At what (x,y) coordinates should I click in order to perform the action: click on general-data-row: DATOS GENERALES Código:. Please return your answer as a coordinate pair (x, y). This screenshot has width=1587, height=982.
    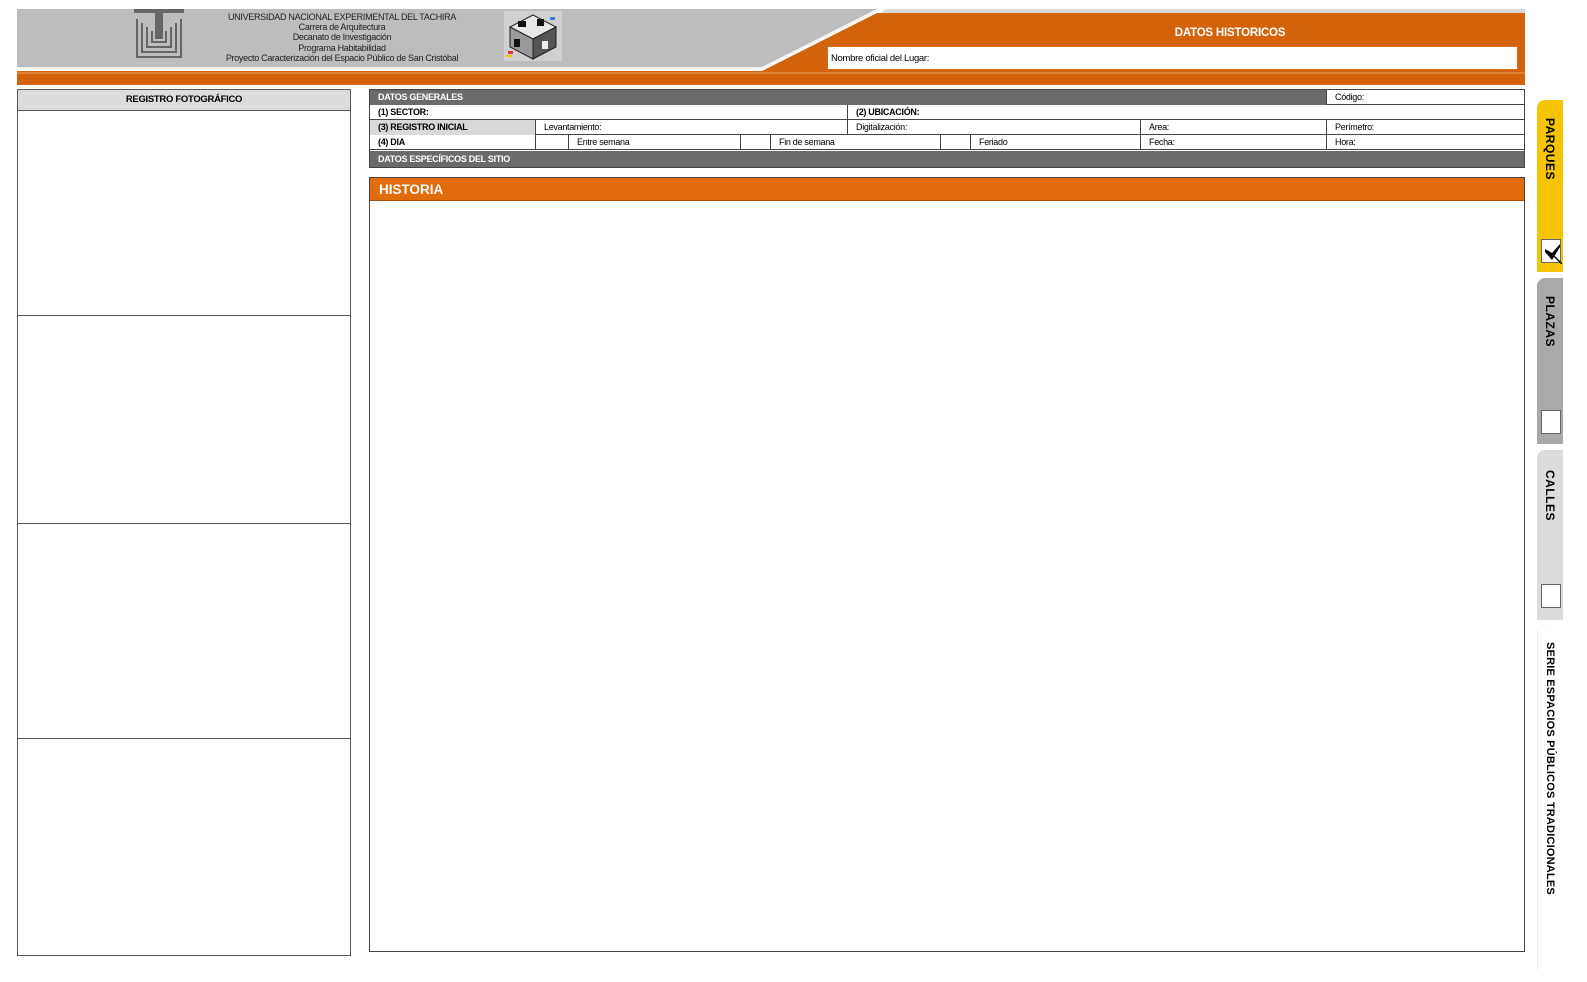
    Looking at the image, I should click on (947, 97).